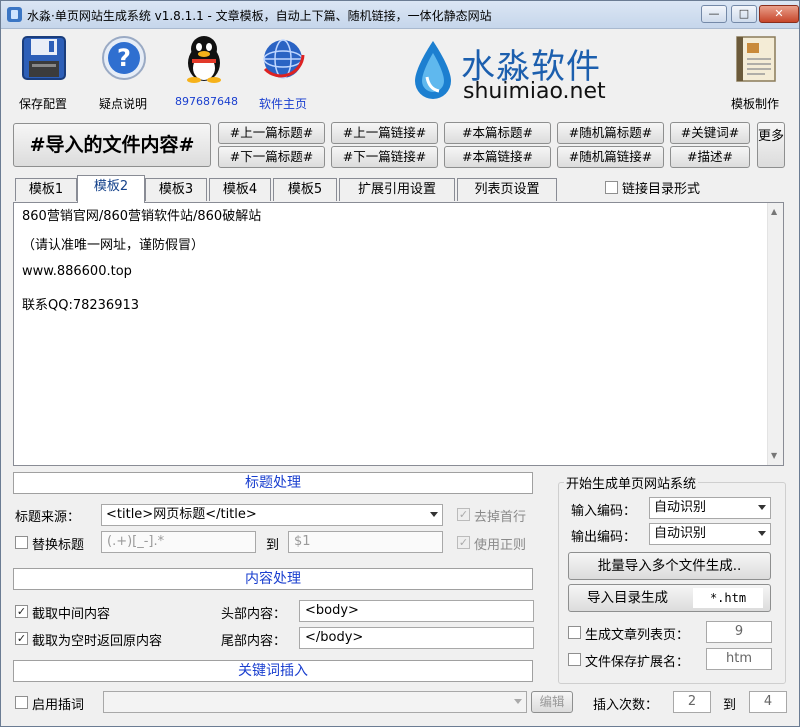 This screenshot has width=800, height=727. Describe the element at coordinates (21, 702) in the screenshot. I see `enable-keyword-checkbox` at that location.